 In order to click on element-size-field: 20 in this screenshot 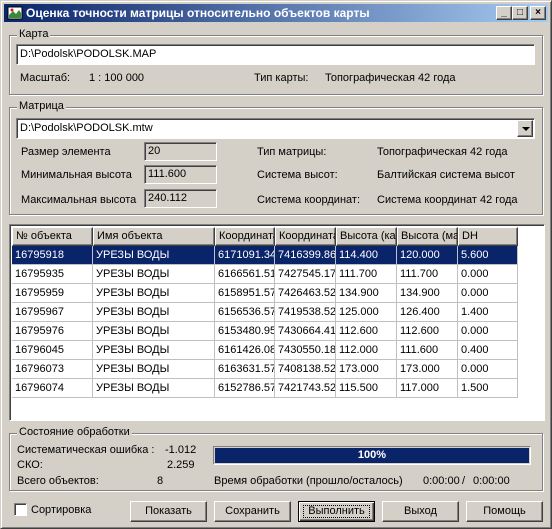, I will do `click(180, 151)`.